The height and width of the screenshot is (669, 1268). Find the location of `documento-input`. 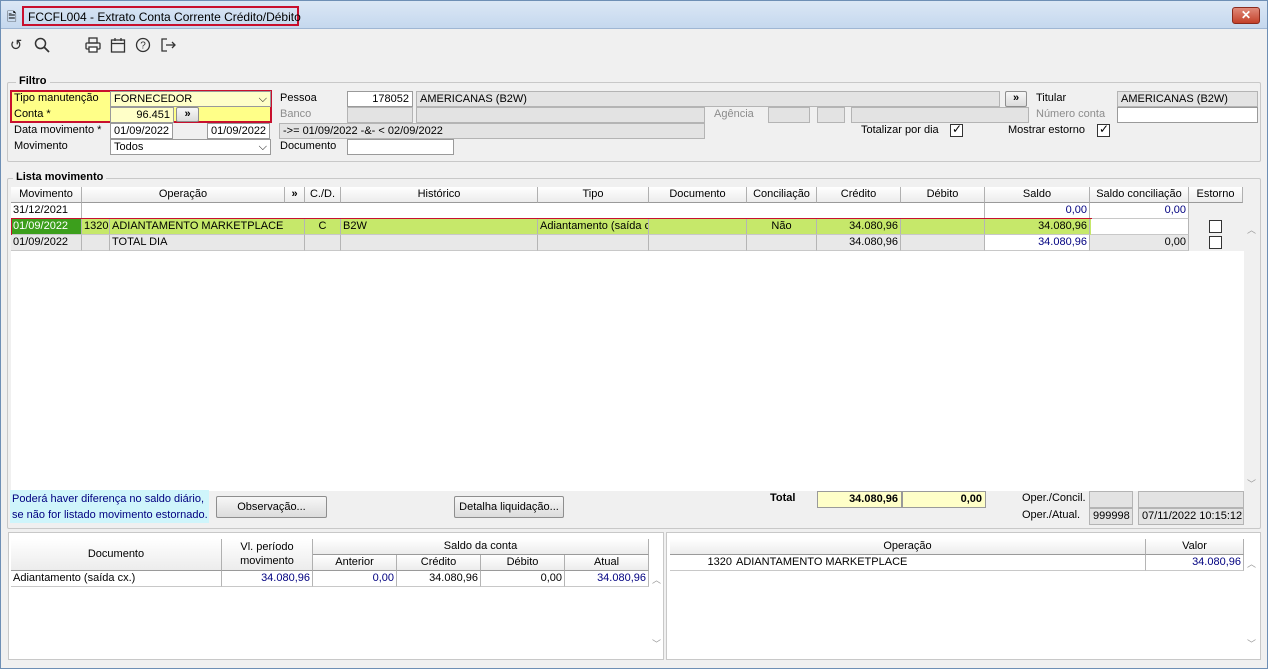

documento-input is located at coordinates (400, 147).